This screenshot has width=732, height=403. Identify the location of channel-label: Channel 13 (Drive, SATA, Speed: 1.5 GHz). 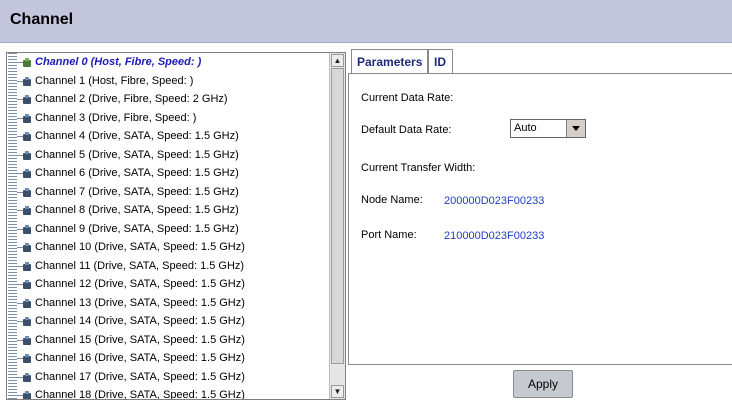
(140, 302).